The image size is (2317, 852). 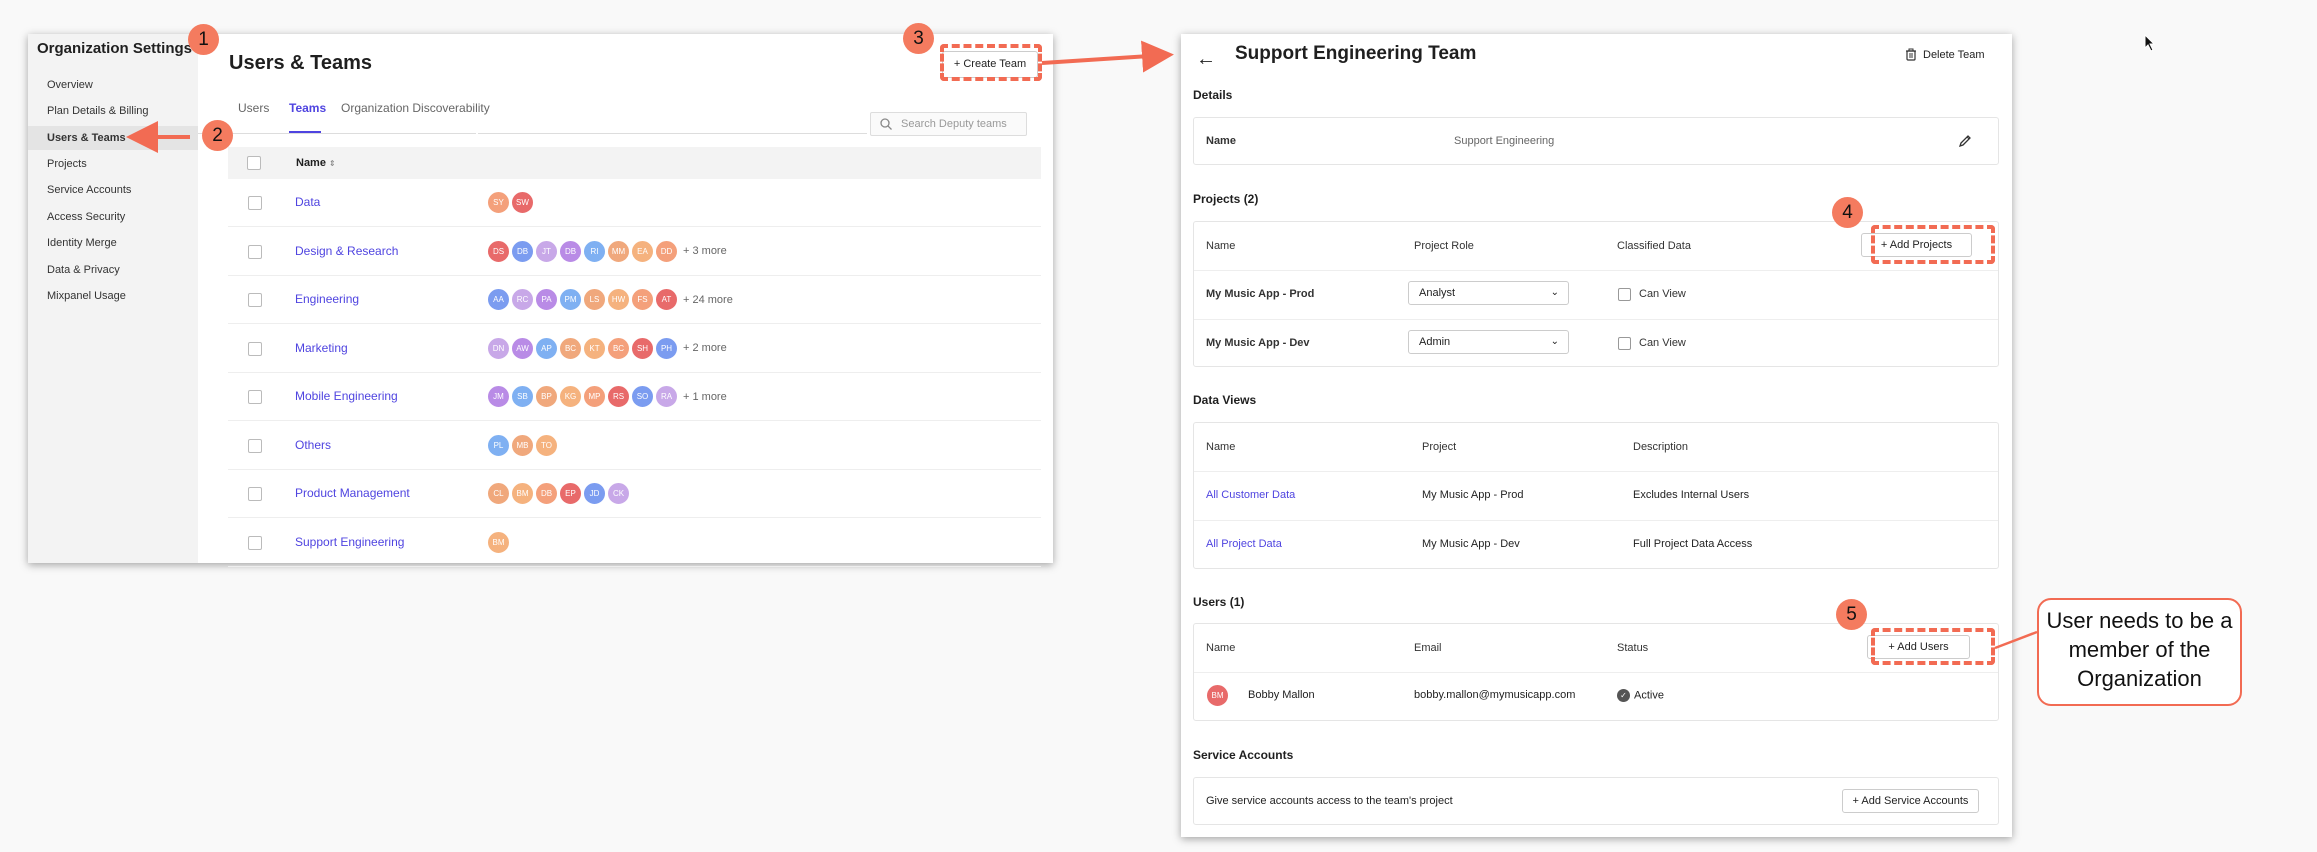 I want to click on arrow-to-team-detail, so click(x=1107, y=56).